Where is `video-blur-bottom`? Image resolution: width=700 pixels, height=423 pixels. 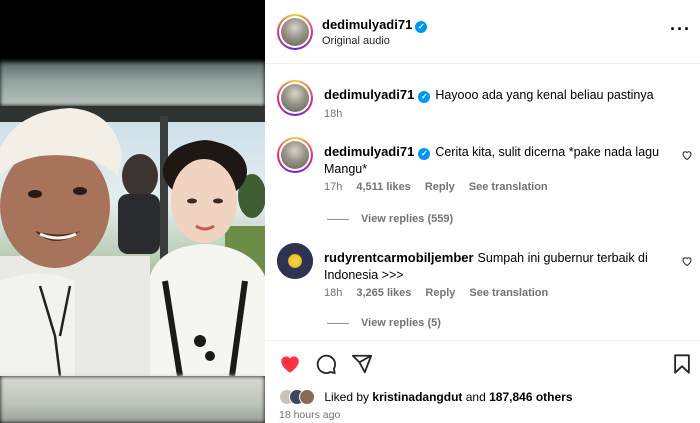 video-blur-bottom is located at coordinates (132, 399).